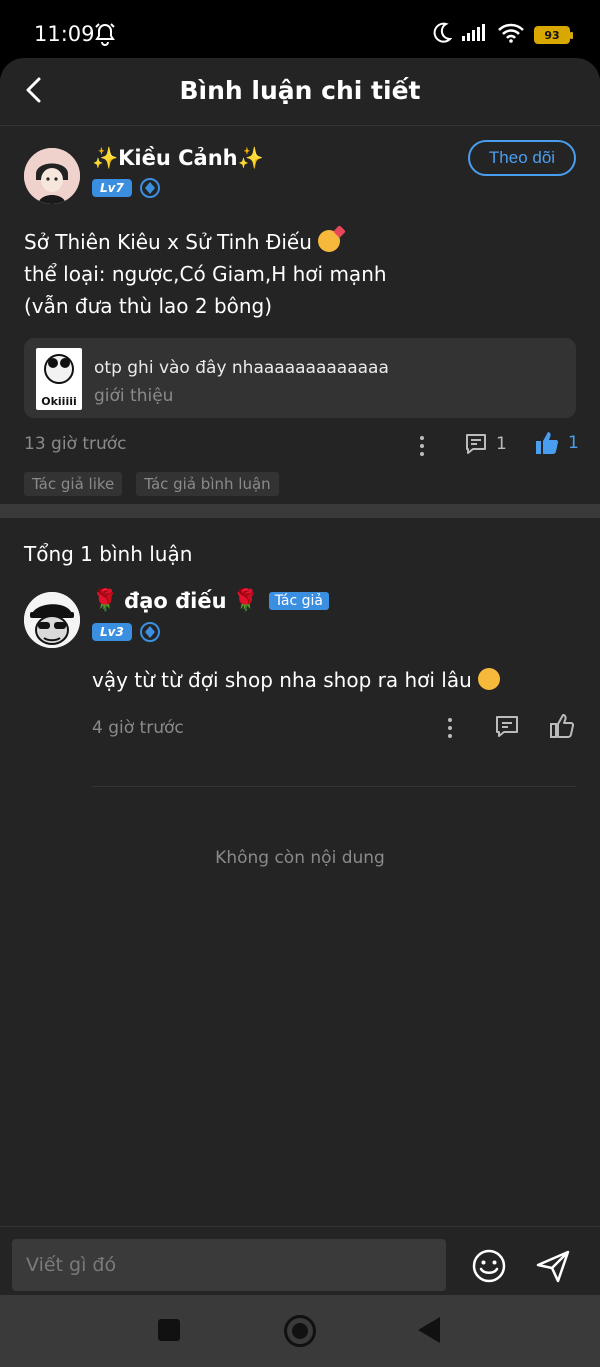 This screenshot has width=600, height=1367. I want to click on thumbs-up-icon, so click(562, 726).